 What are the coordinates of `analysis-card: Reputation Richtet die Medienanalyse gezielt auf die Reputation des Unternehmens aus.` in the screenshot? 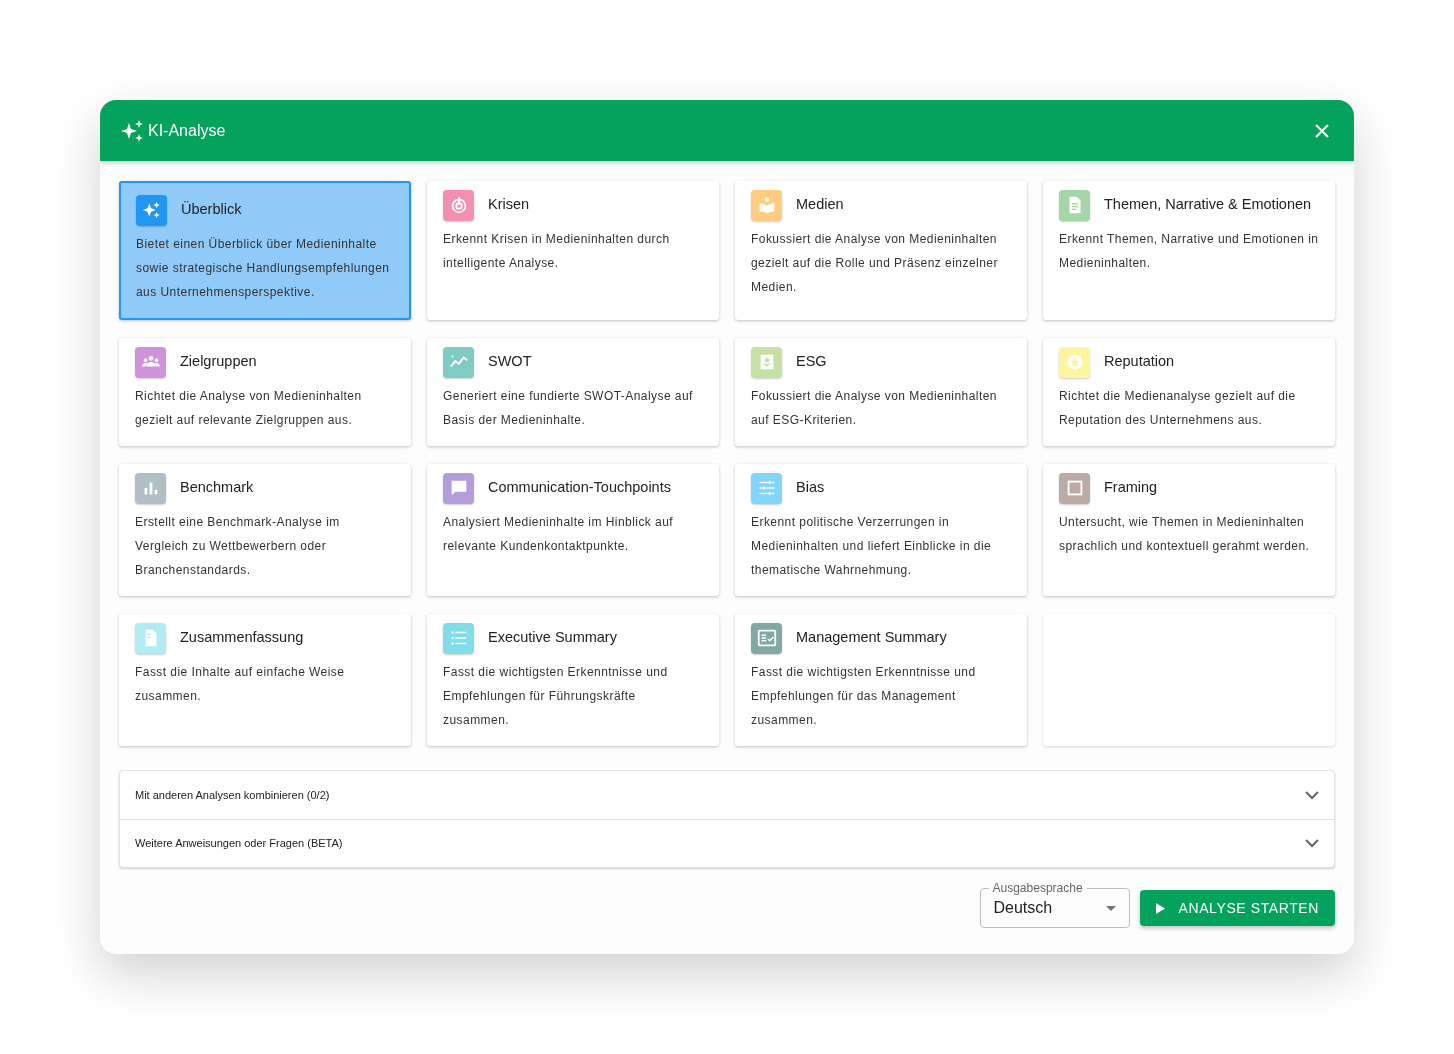 It's located at (1189, 392).